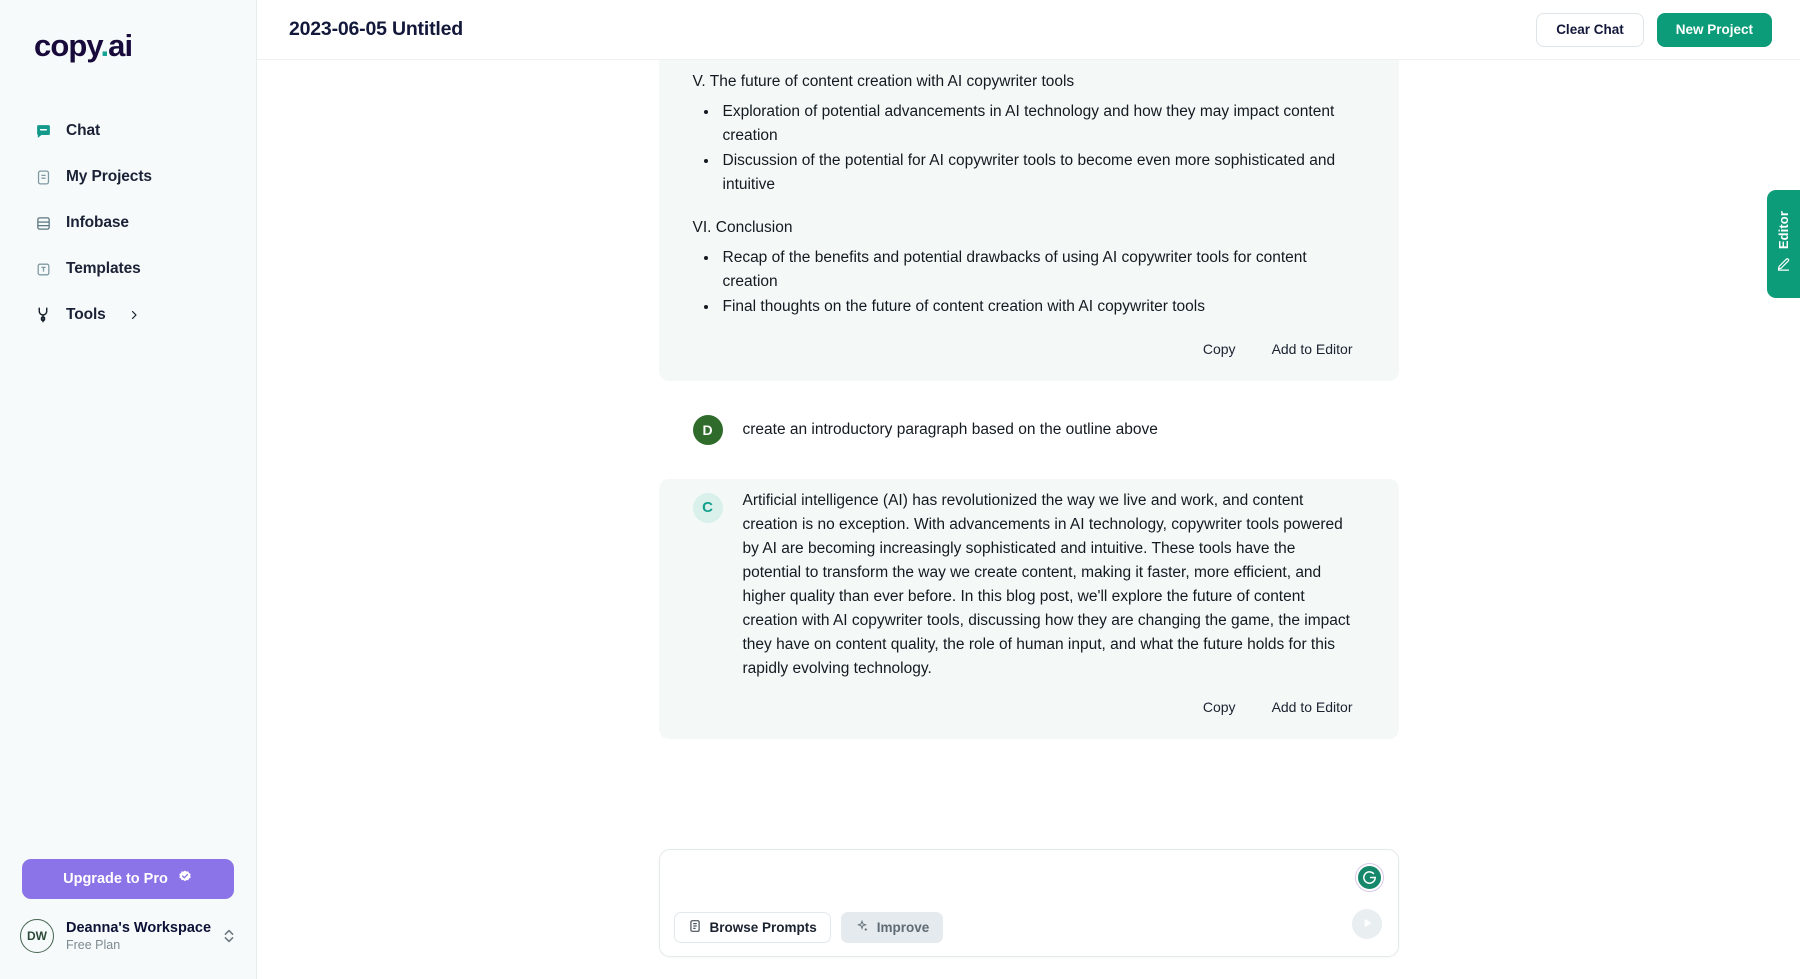 This screenshot has width=1800, height=979. I want to click on upgrade-to-pro-button: Upgrade to Pro, so click(128, 878).